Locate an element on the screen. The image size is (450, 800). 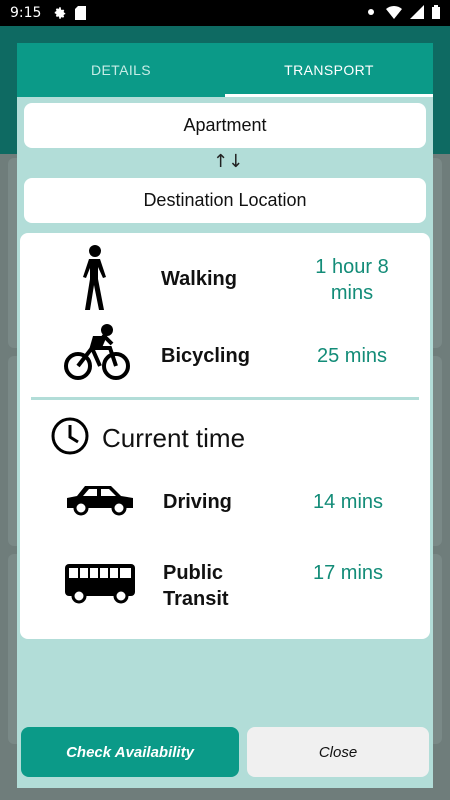
car-icon is located at coordinates (100, 499).